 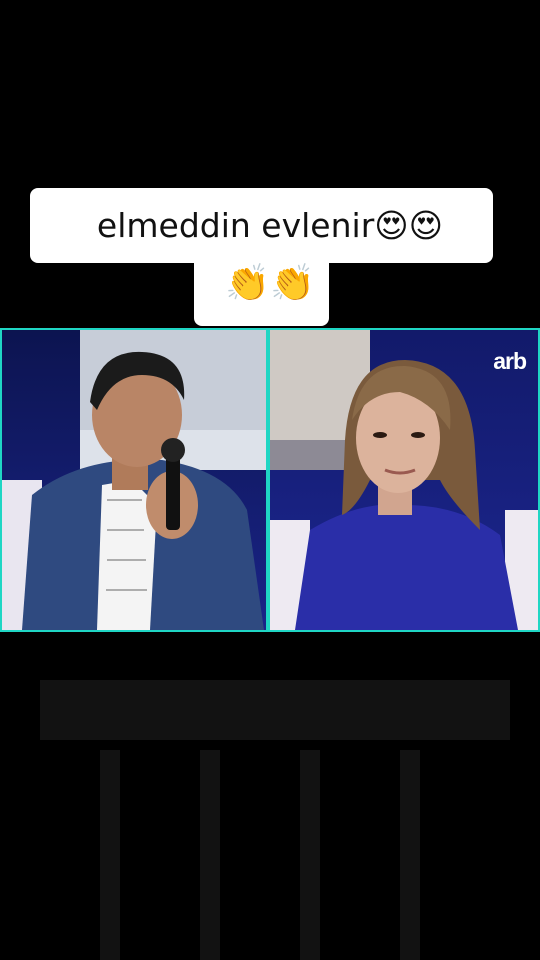 I want to click on channel-logo: arb, so click(x=510, y=361).